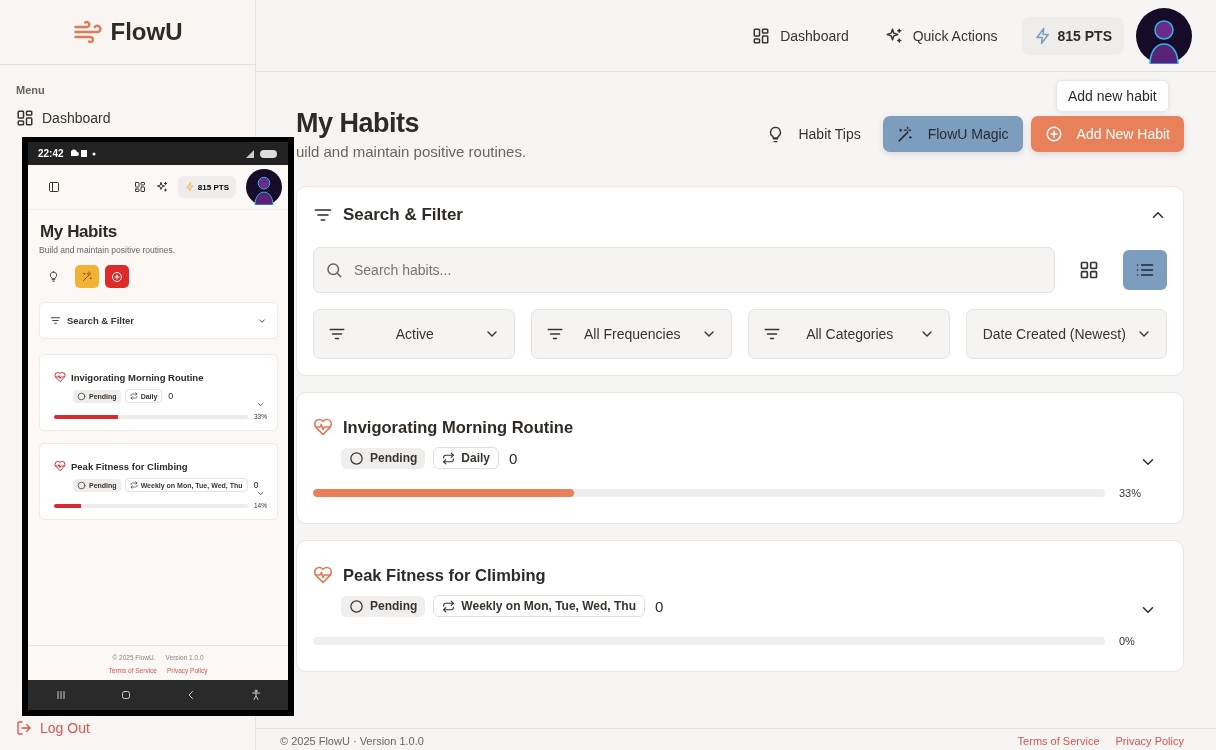 Image resolution: width=1216 pixels, height=750 pixels. I want to click on dashboard-link: Dashboard, so click(800, 35).